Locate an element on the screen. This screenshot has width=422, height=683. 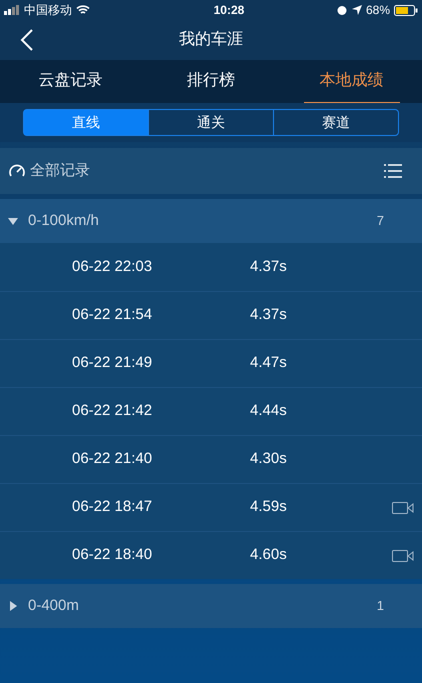
record-time: 06-22 18:47 is located at coordinates (113, 507).